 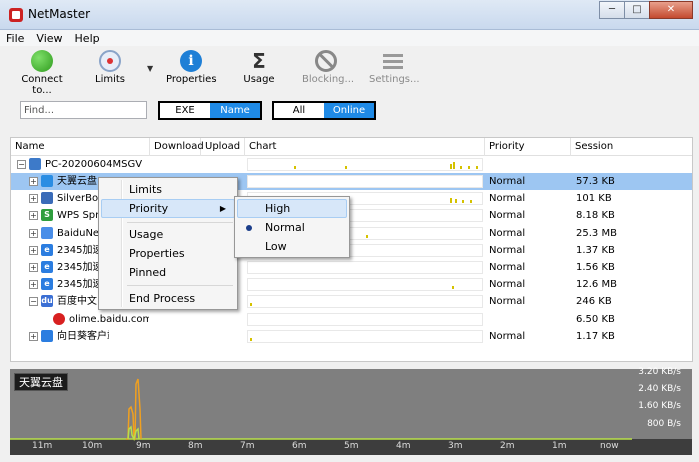 I want to click on filter-online: Online, so click(x=349, y=110).